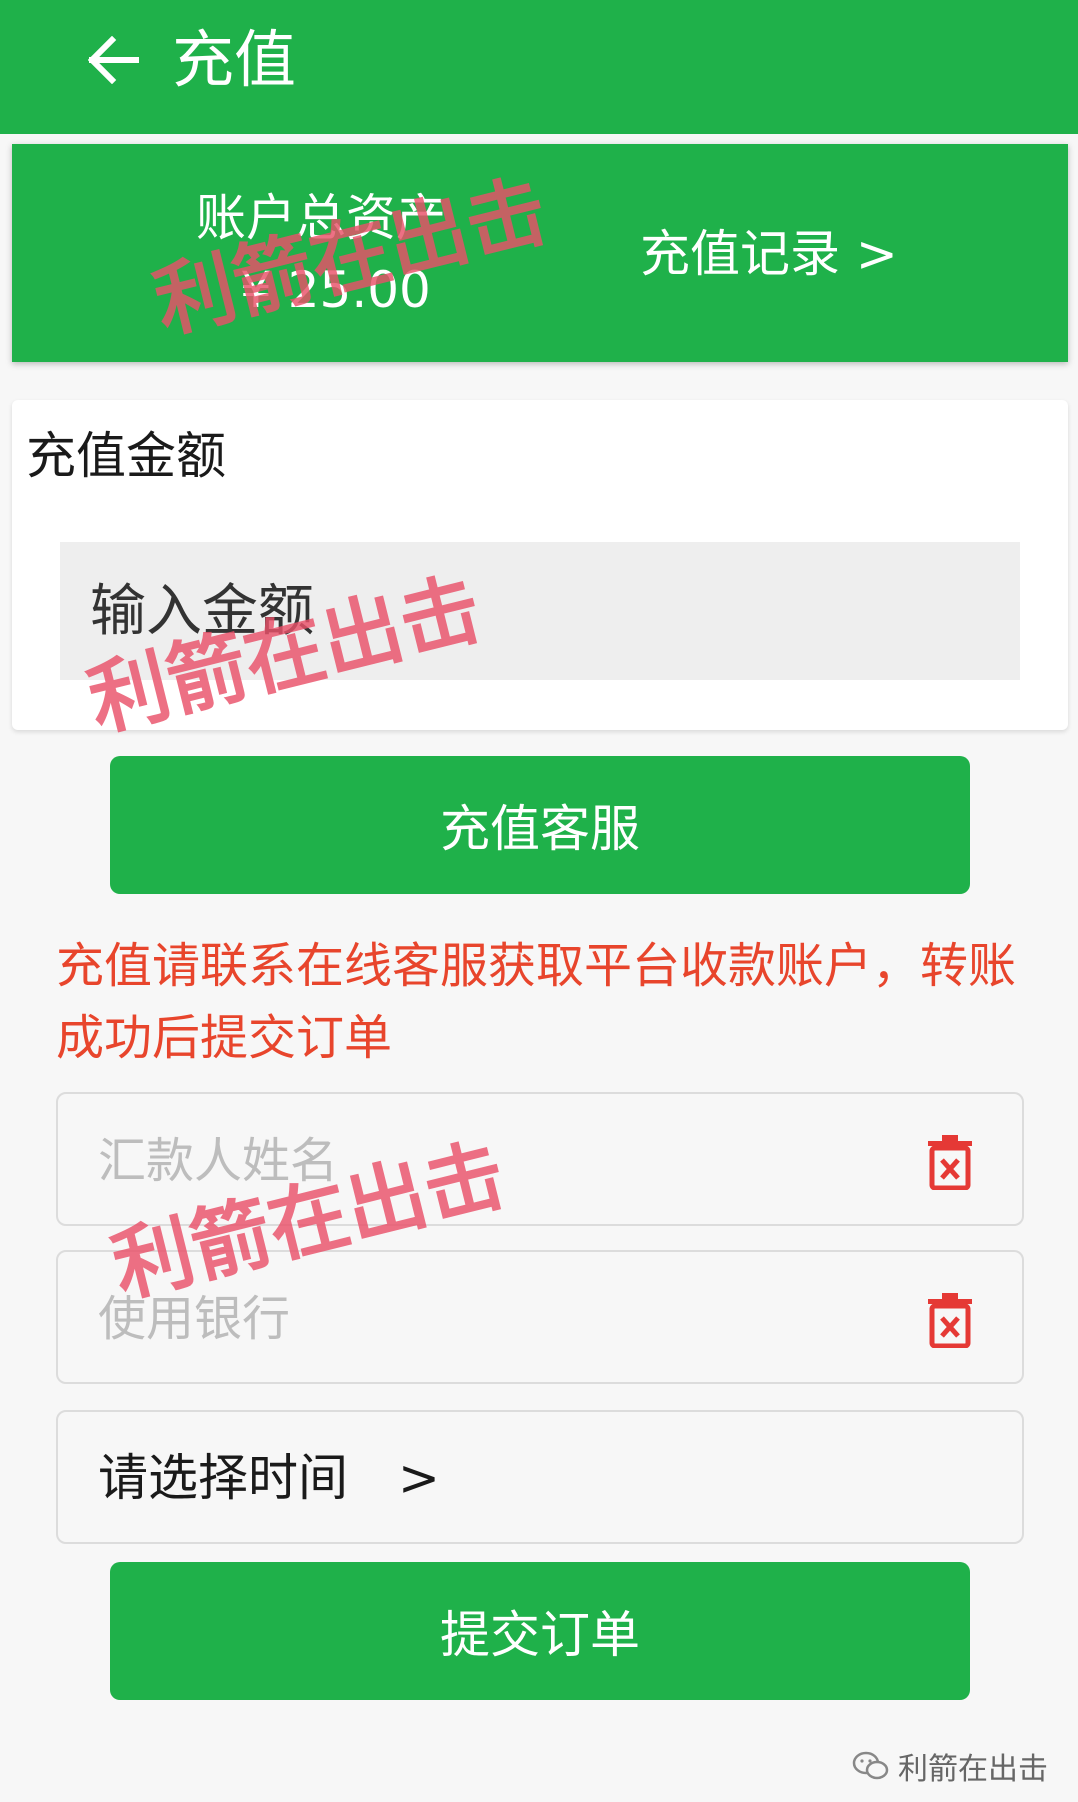 This screenshot has height=1802, width=1078. What do you see at coordinates (973, 1769) in the screenshot?
I see `footer-brand-label: 利箭在出击` at bounding box center [973, 1769].